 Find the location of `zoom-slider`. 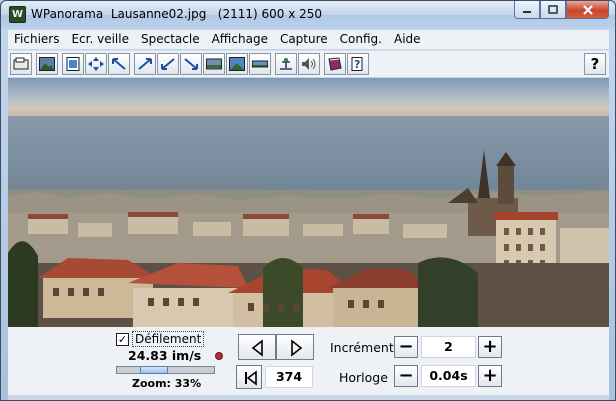

zoom-slider is located at coordinates (165, 370).